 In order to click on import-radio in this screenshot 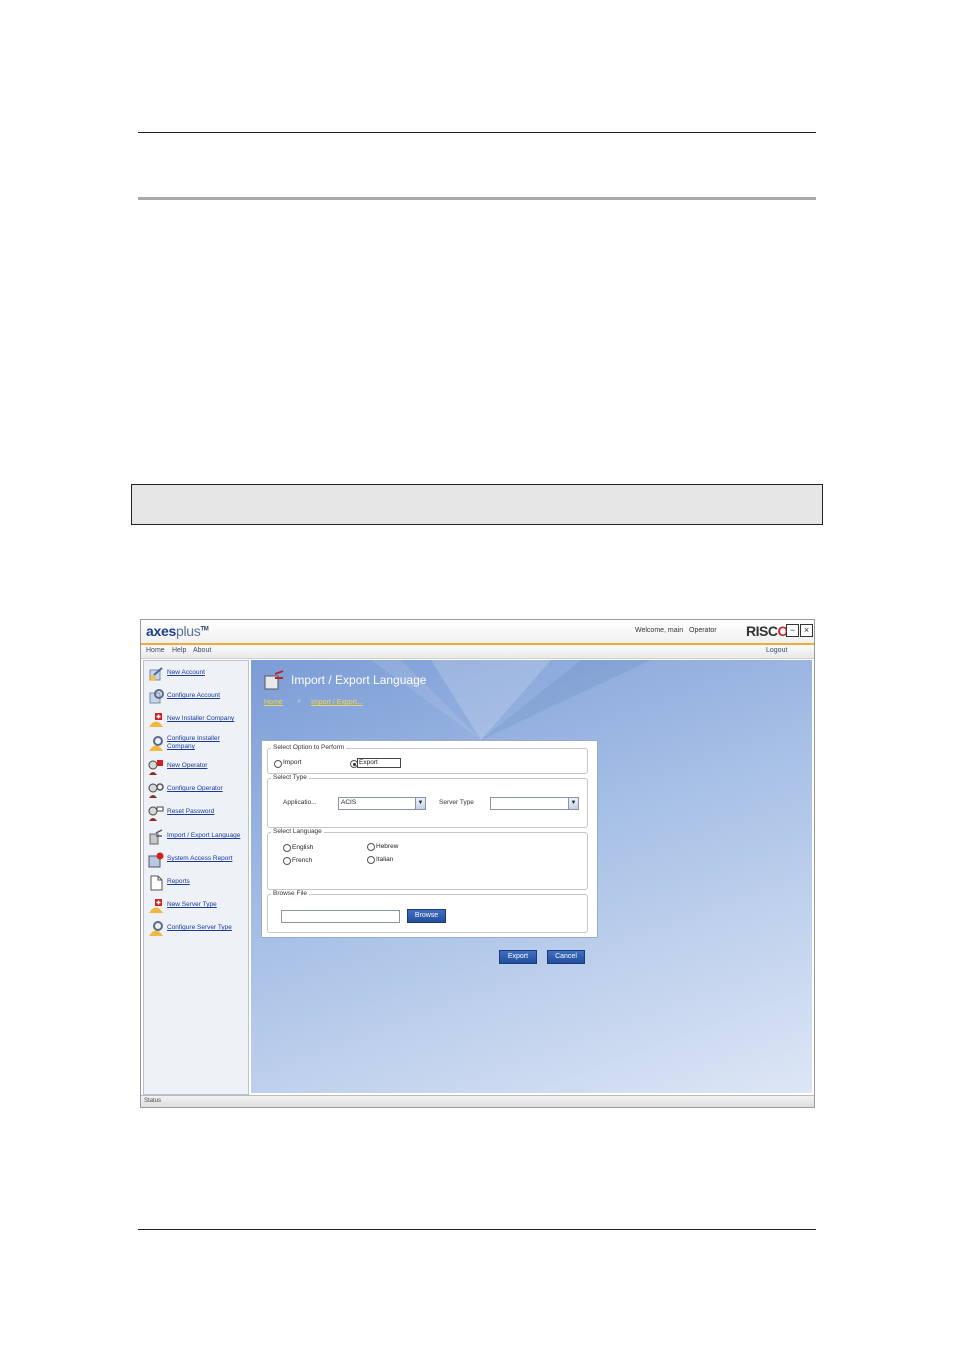, I will do `click(278, 764)`.